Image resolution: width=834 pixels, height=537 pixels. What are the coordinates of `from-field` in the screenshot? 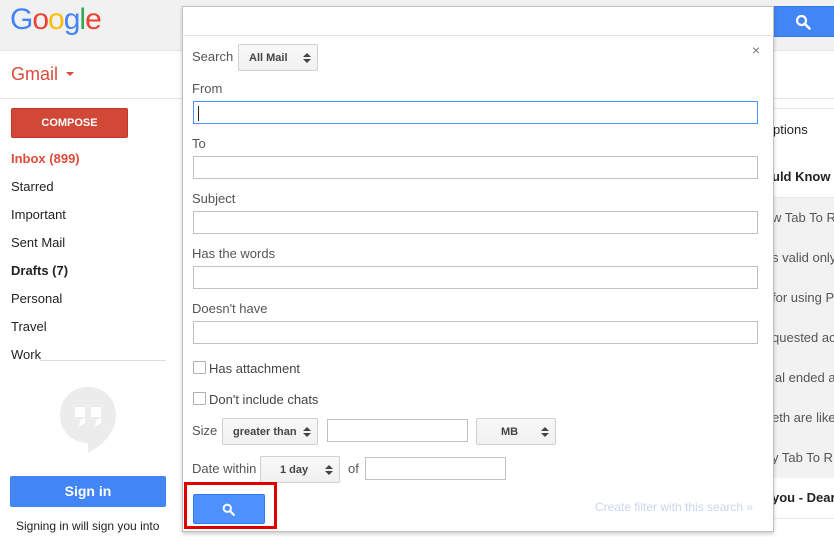 It's located at (475, 112).